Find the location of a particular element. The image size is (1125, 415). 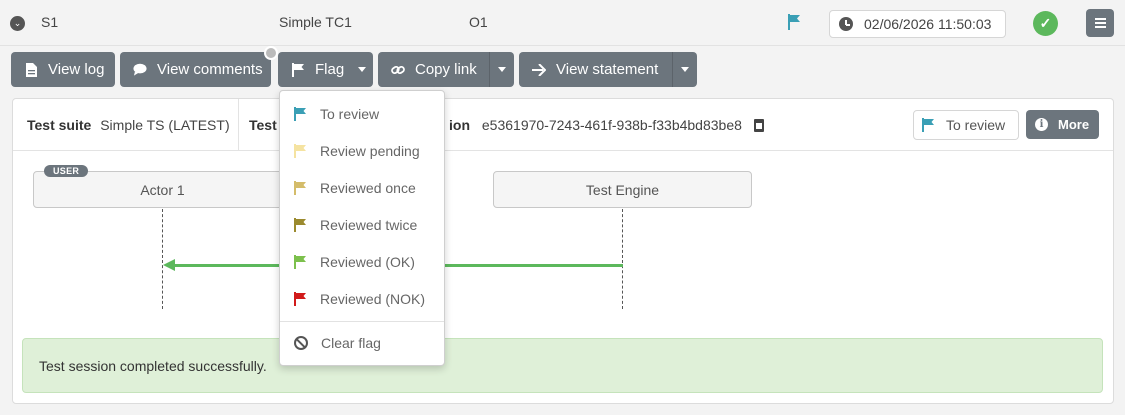

actor-2-box: Test Engine is located at coordinates (622, 189).